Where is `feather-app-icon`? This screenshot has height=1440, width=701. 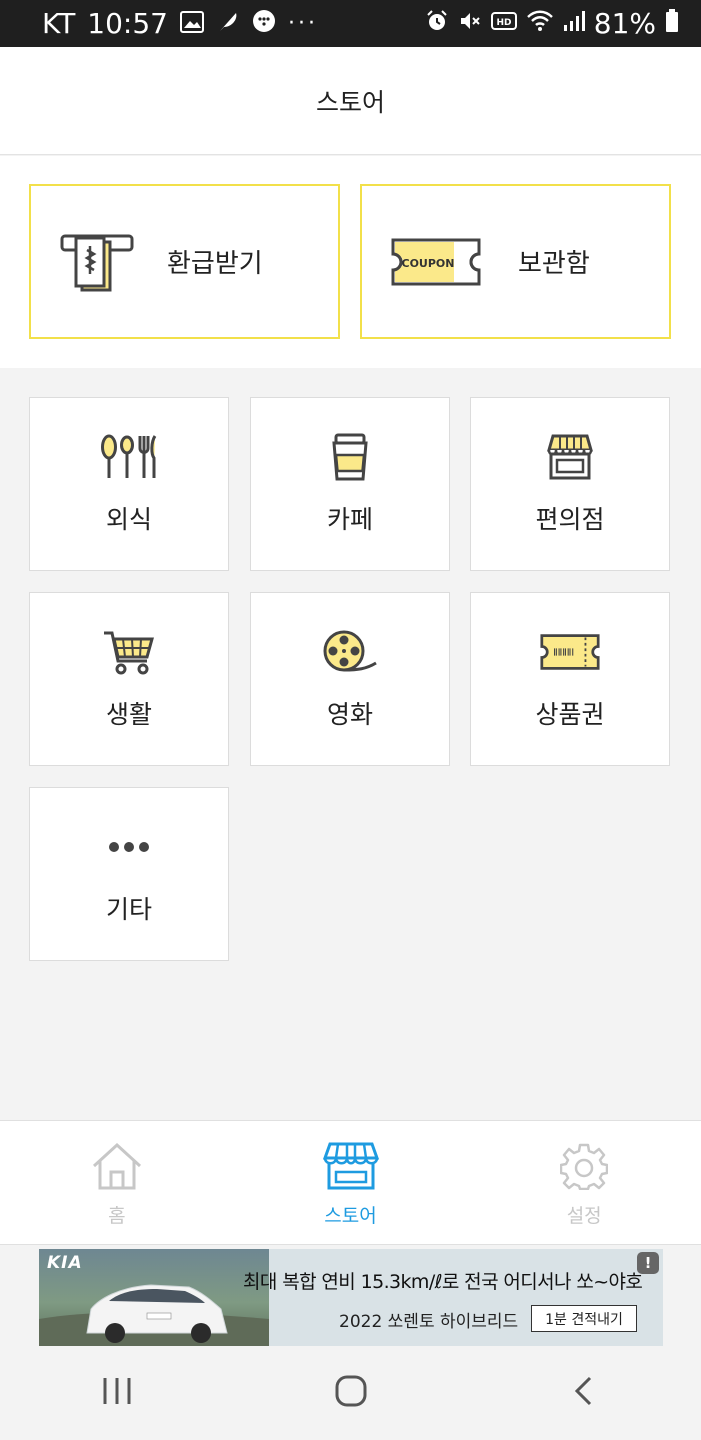
feather-app-icon is located at coordinates (228, 23).